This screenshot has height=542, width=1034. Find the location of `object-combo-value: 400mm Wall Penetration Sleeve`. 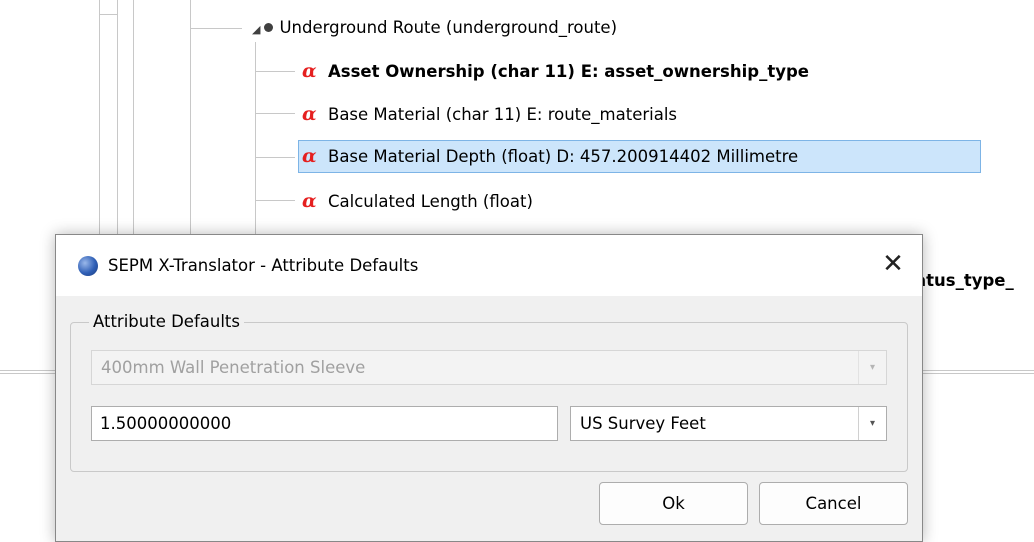

object-combo-value: 400mm Wall Penetration Sleeve is located at coordinates (233, 367).